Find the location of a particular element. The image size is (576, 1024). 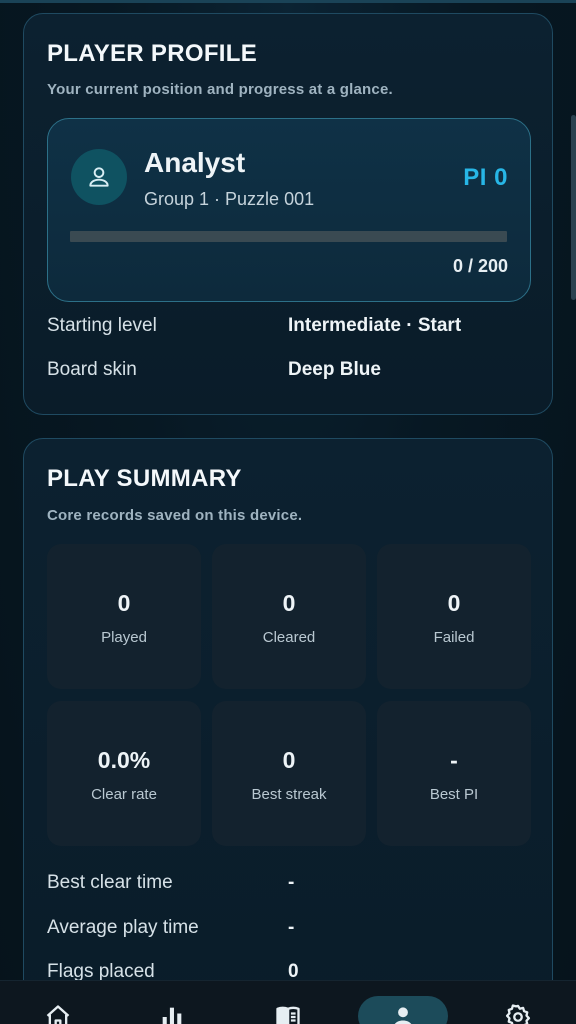

stat-failed: 0 Failed is located at coordinates (454, 616).